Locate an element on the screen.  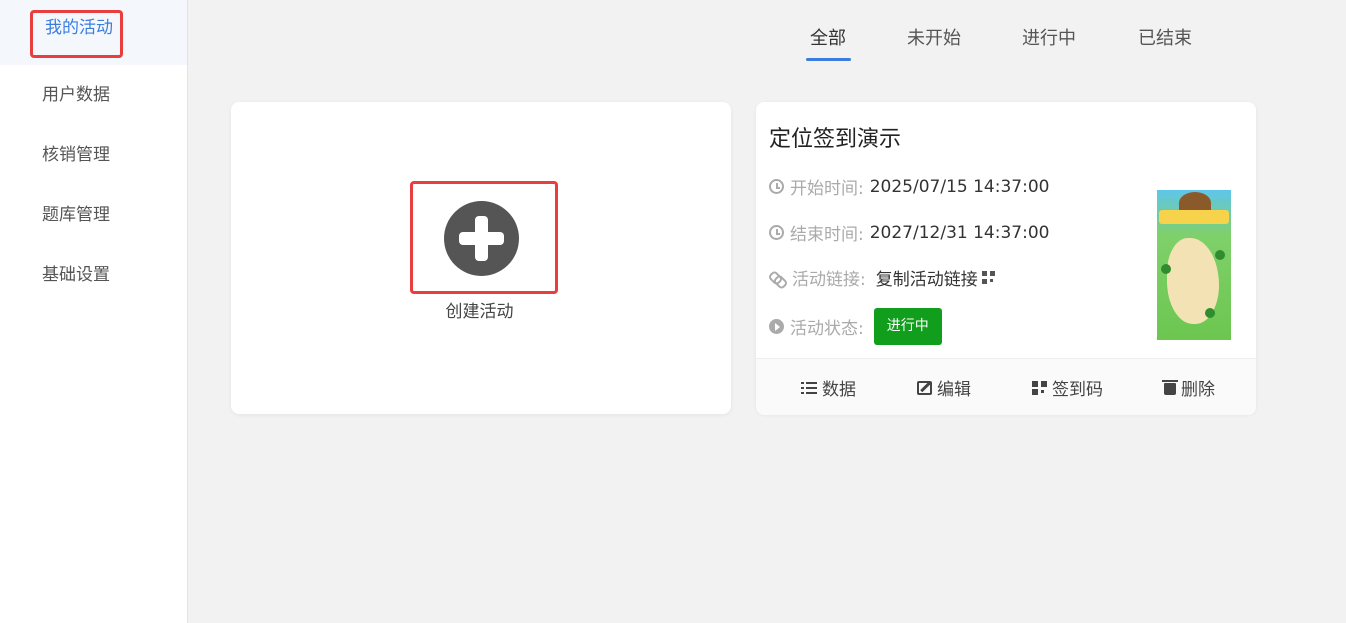
start-time-row: 开始时间: 2025/07/15 14:37:00 is located at coordinates (909, 186).